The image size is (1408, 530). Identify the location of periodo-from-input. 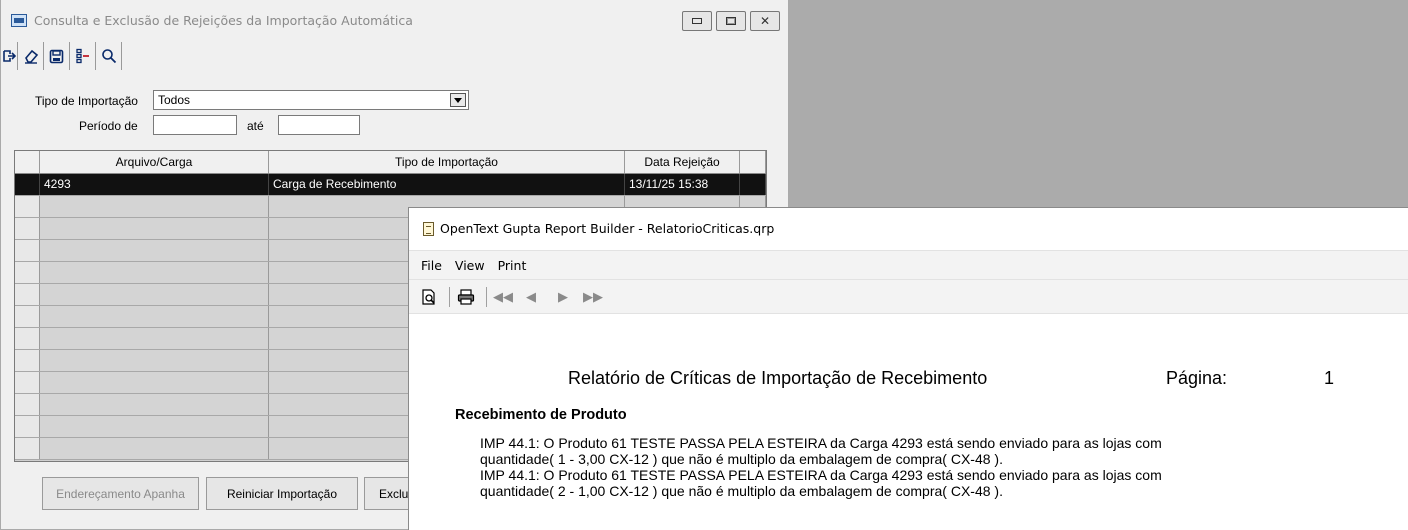
(195, 125).